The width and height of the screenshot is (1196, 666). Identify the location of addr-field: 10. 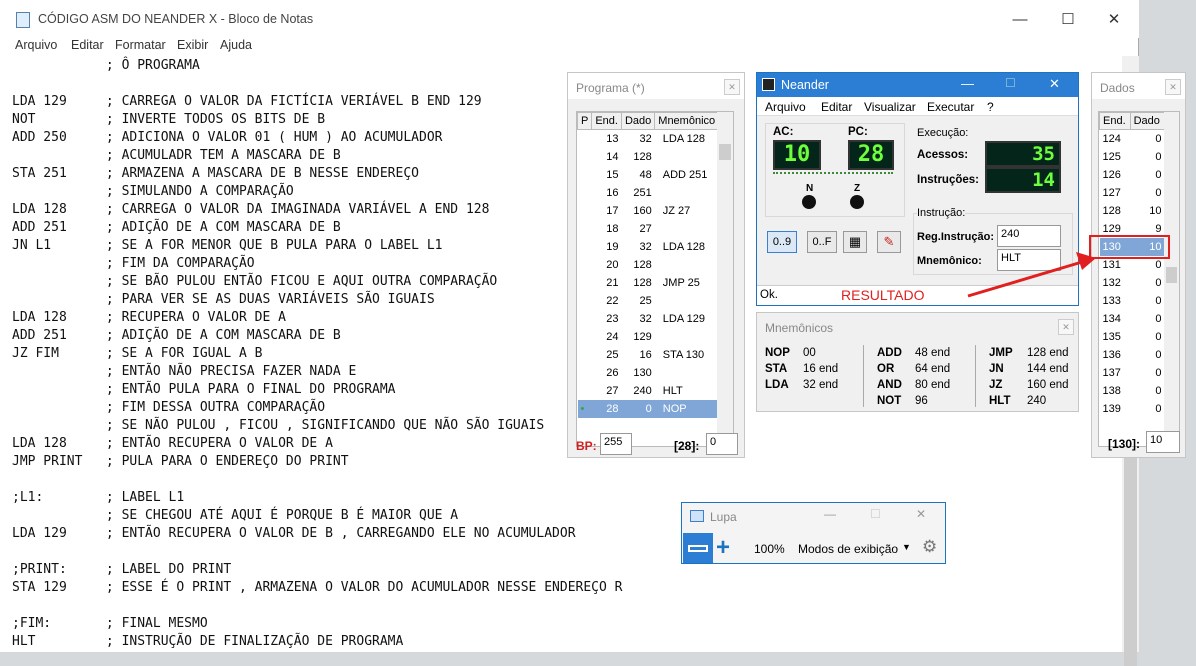
(1163, 442).